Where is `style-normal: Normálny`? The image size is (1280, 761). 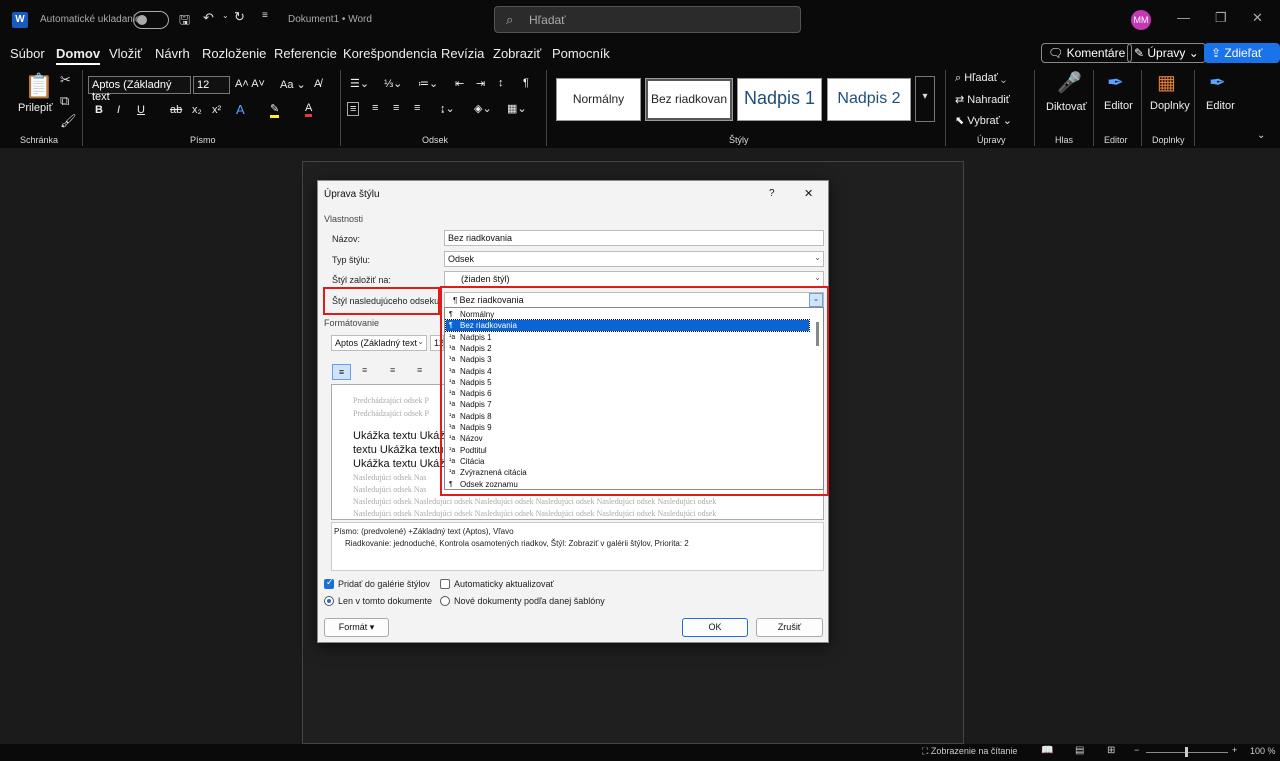 style-normal: Normálny is located at coordinates (598, 99).